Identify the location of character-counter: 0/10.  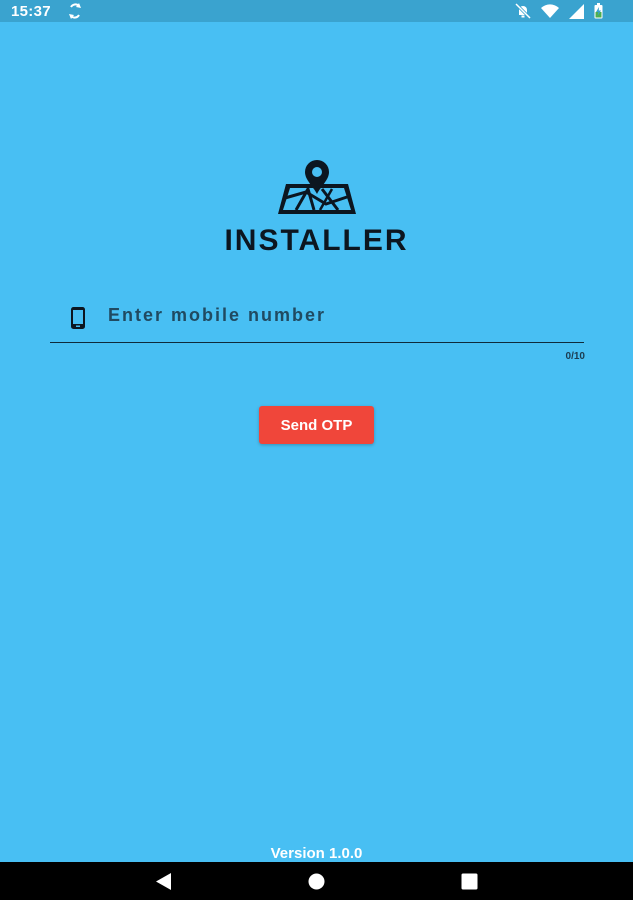
(575, 356).